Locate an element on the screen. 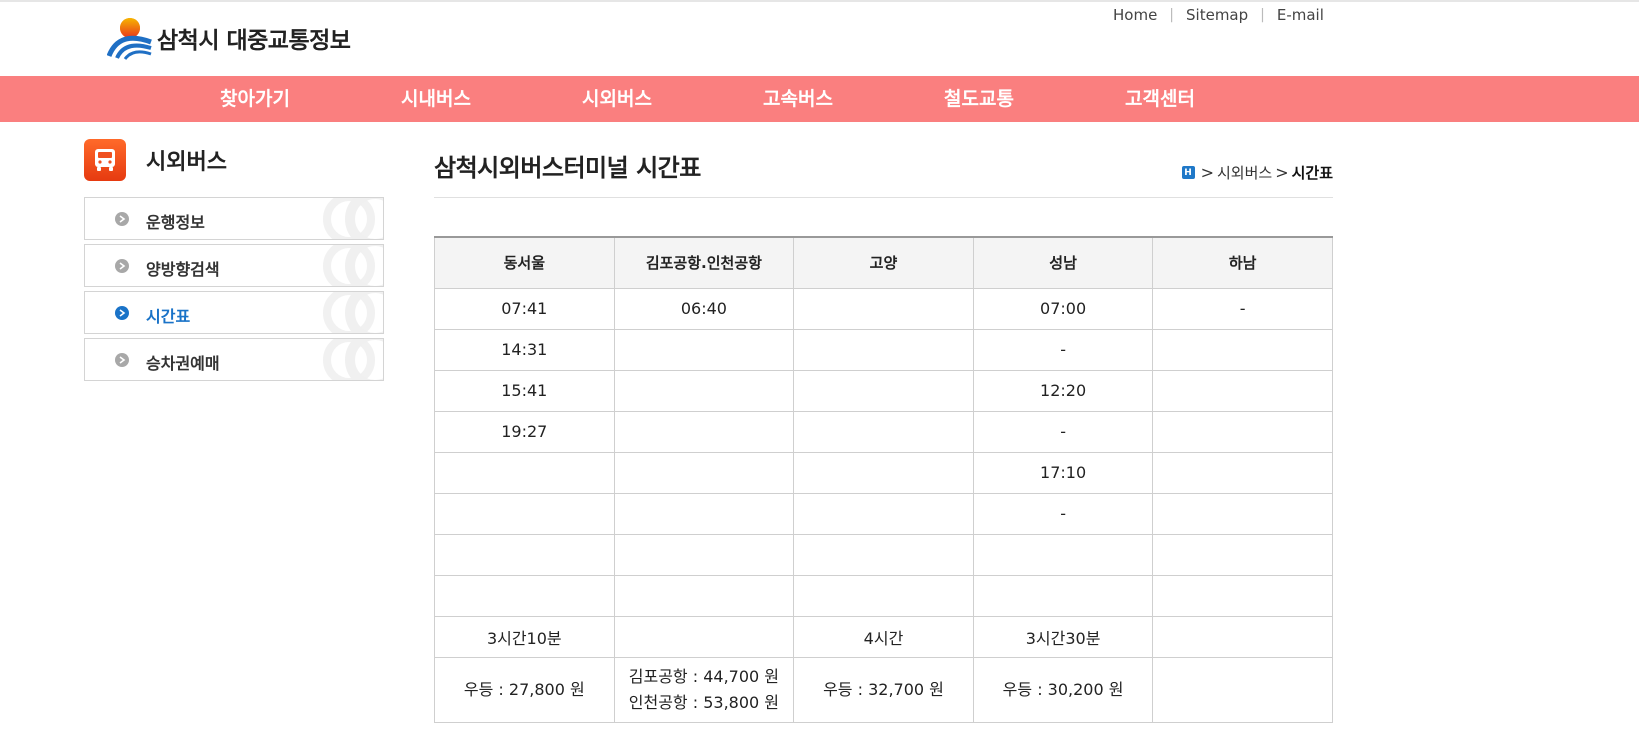 This screenshot has width=1639, height=741. fare-cell is located at coordinates (1242, 689).